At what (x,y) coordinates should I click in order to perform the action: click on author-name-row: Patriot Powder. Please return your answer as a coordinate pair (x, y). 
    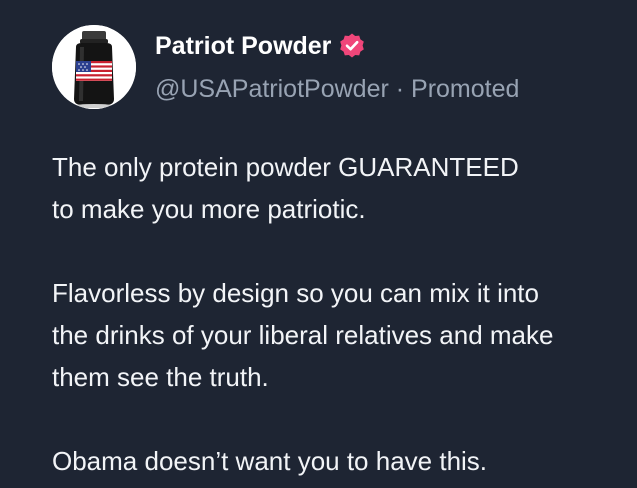
    Looking at the image, I should click on (260, 46).